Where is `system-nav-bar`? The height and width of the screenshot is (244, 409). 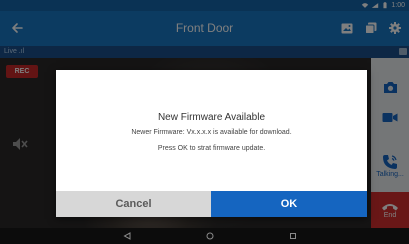 system-nav-bar is located at coordinates (204, 236).